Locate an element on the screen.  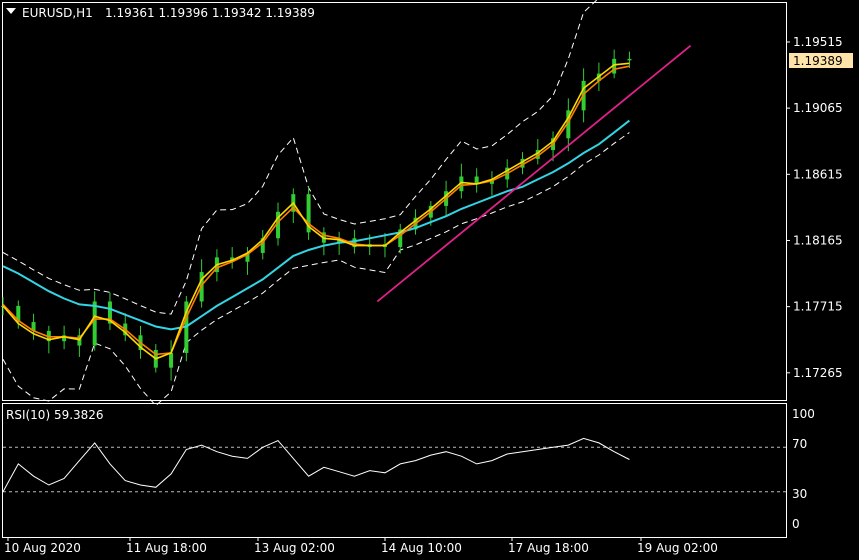
x-tick-label: 14 Aug 10:00 is located at coordinates (421, 548).